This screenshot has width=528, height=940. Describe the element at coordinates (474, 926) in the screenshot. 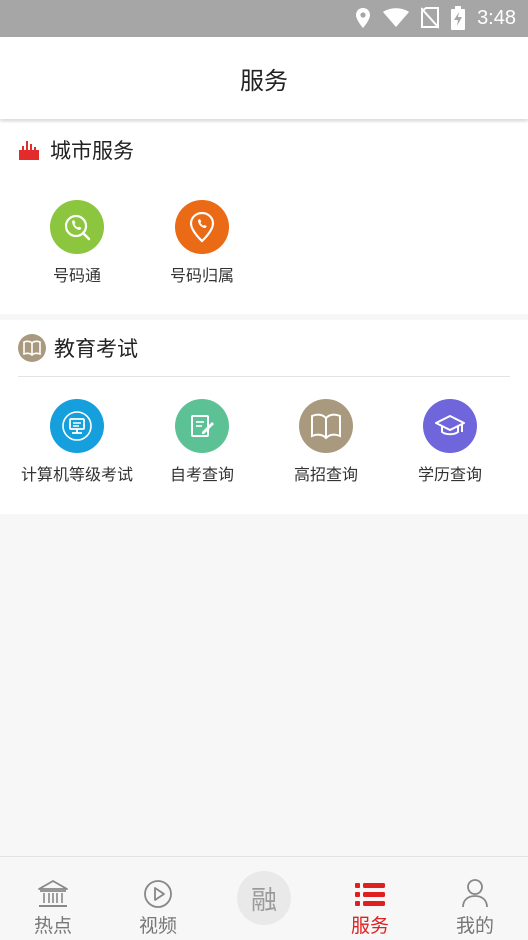

I see `tab-label: 我的` at that location.